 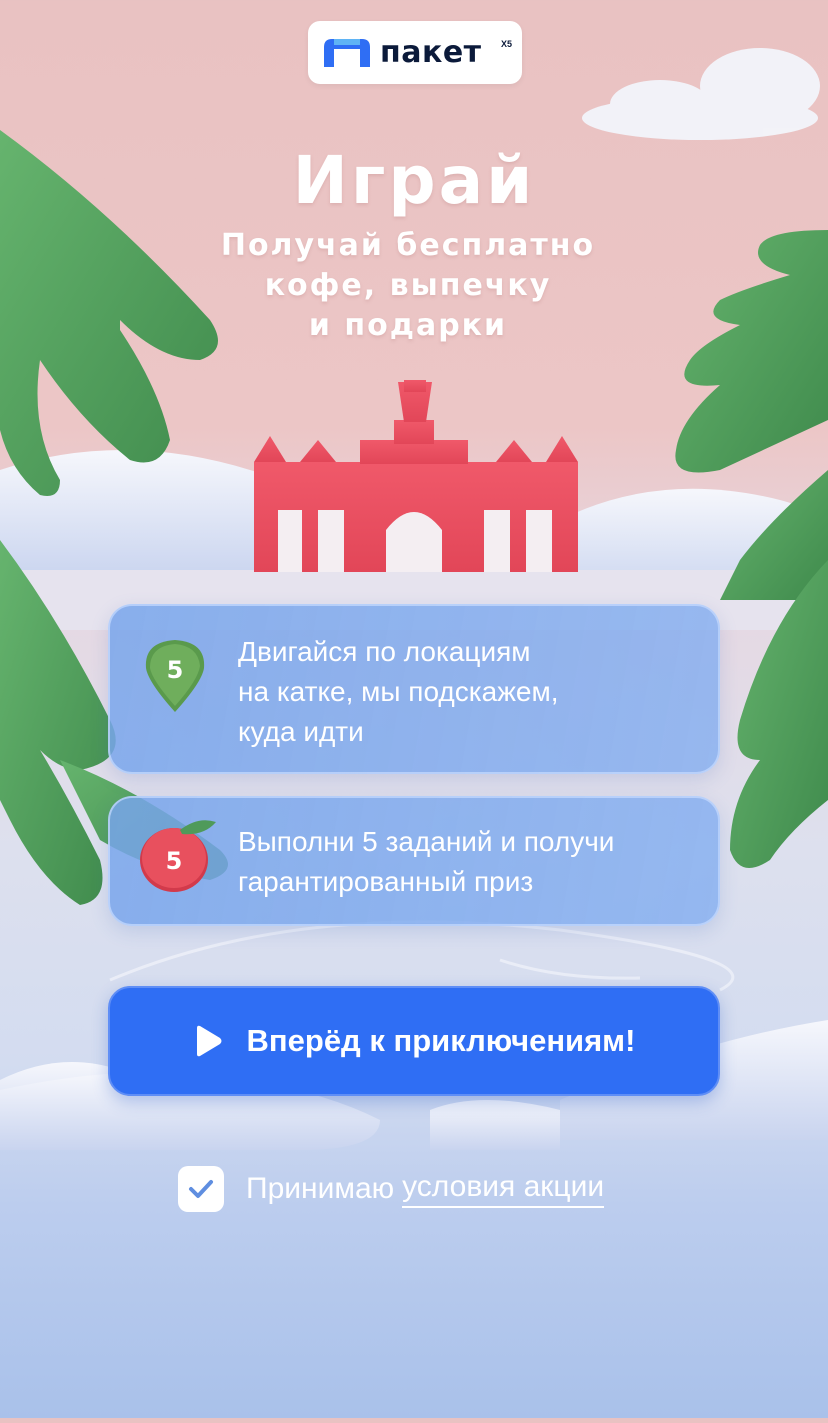 What do you see at coordinates (386, 881) in the screenshot?
I see `card-line: гарантированный приз` at bounding box center [386, 881].